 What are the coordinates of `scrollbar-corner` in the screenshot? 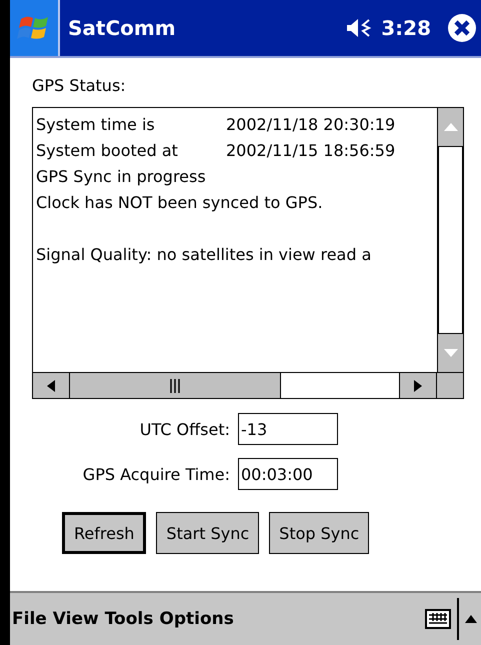 It's located at (450, 385).